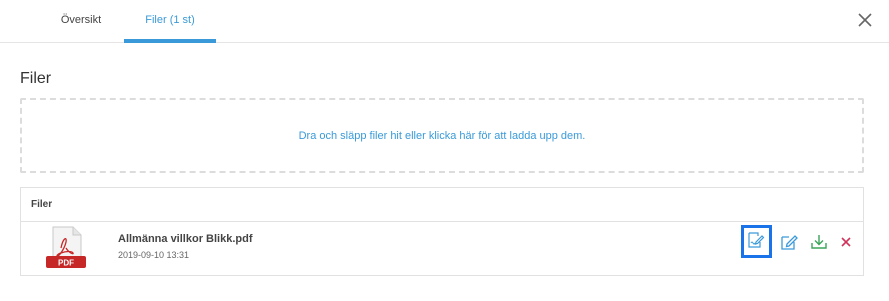 This screenshot has width=889, height=301. Describe the element at coordinates (81, 21) in the screenshot. I see `tab-oversikt: Översikt` at that location.